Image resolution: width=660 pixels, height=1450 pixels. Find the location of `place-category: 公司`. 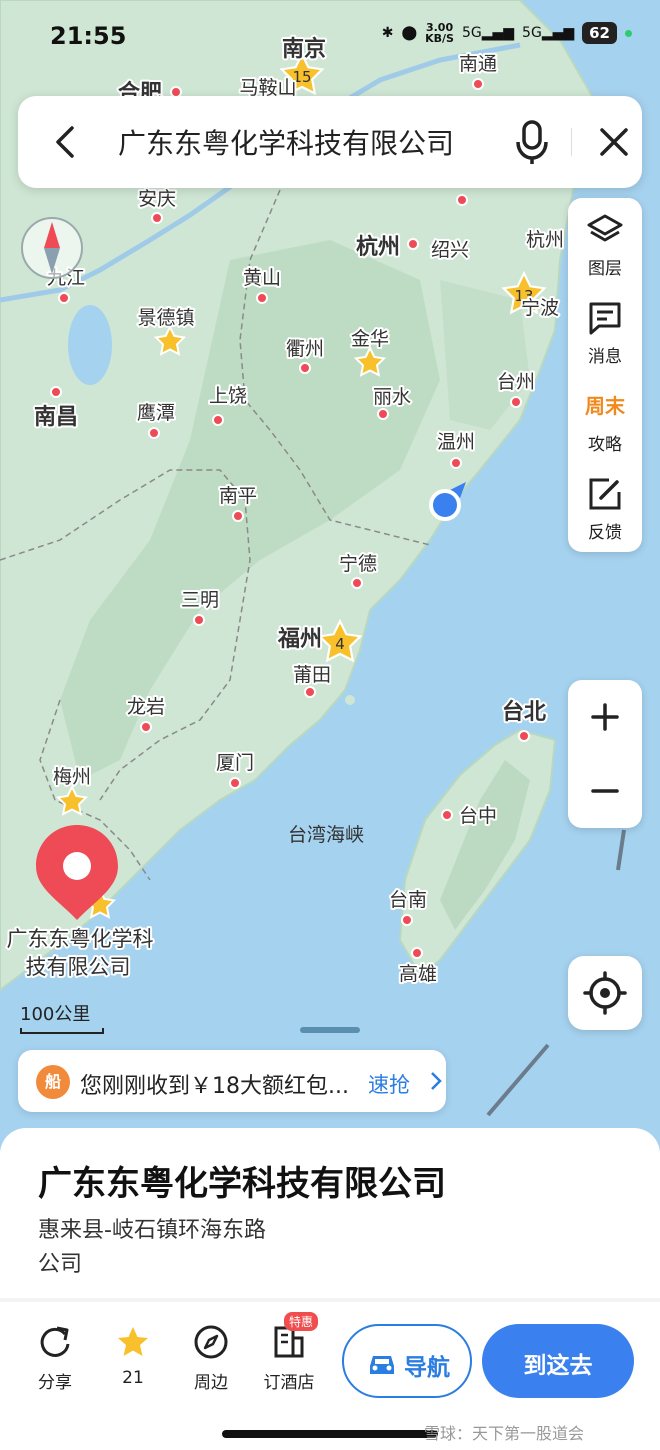

place-category: 公司 is located at coordinates (60, 1264).